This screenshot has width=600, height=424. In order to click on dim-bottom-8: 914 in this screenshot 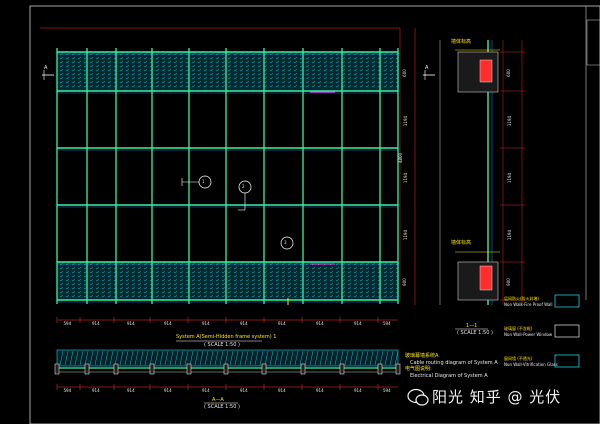, I will do `click(358, 323)`.